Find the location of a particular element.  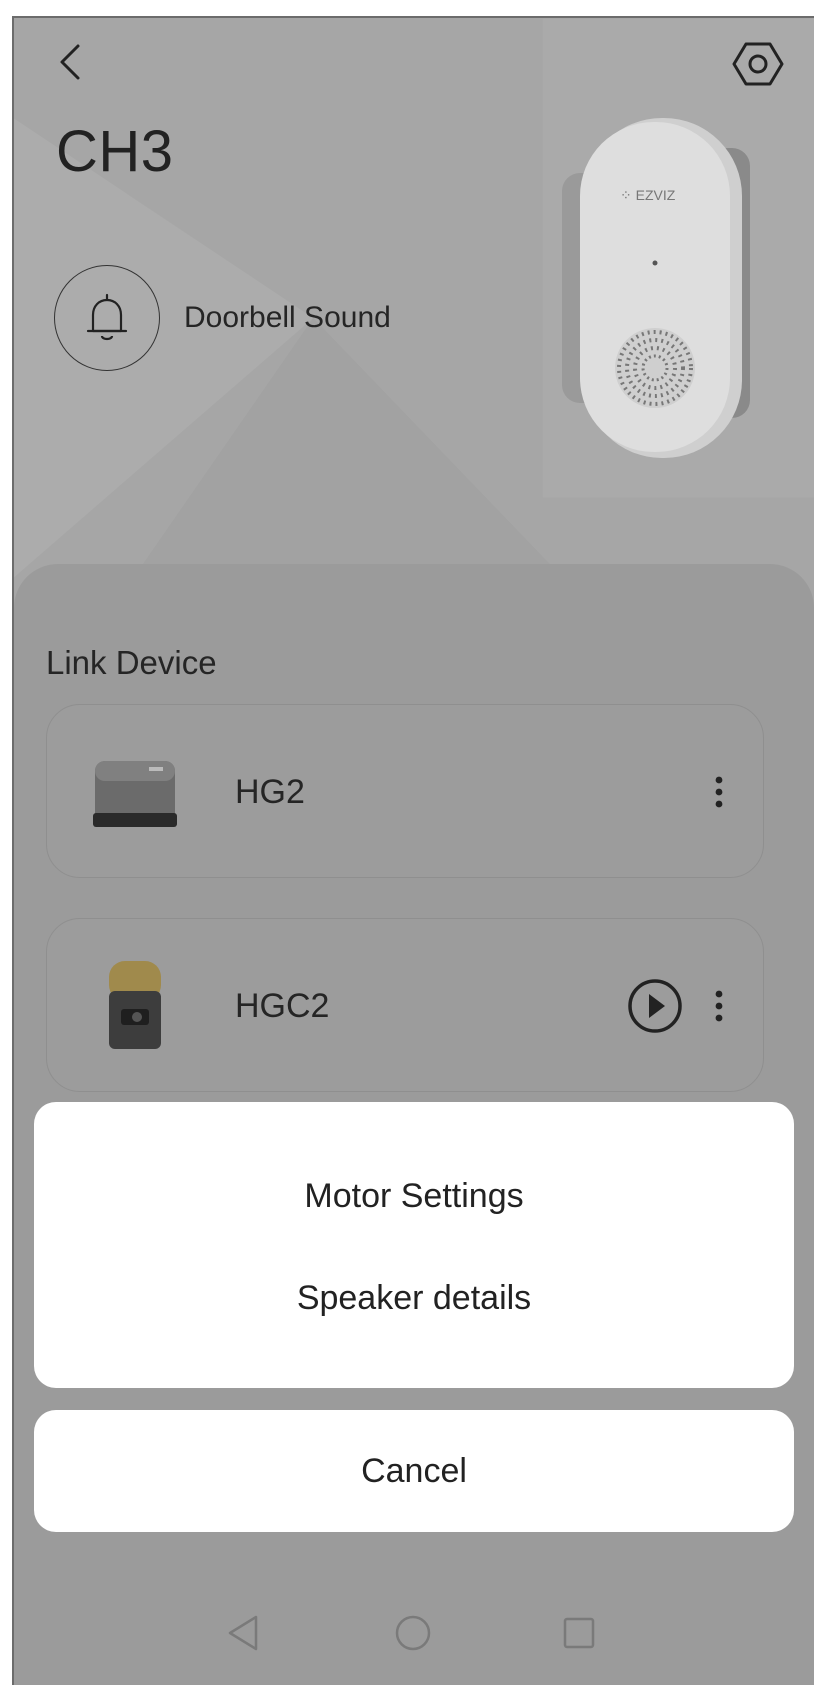

play-circle-icon is located at coordinates (655, 1006).